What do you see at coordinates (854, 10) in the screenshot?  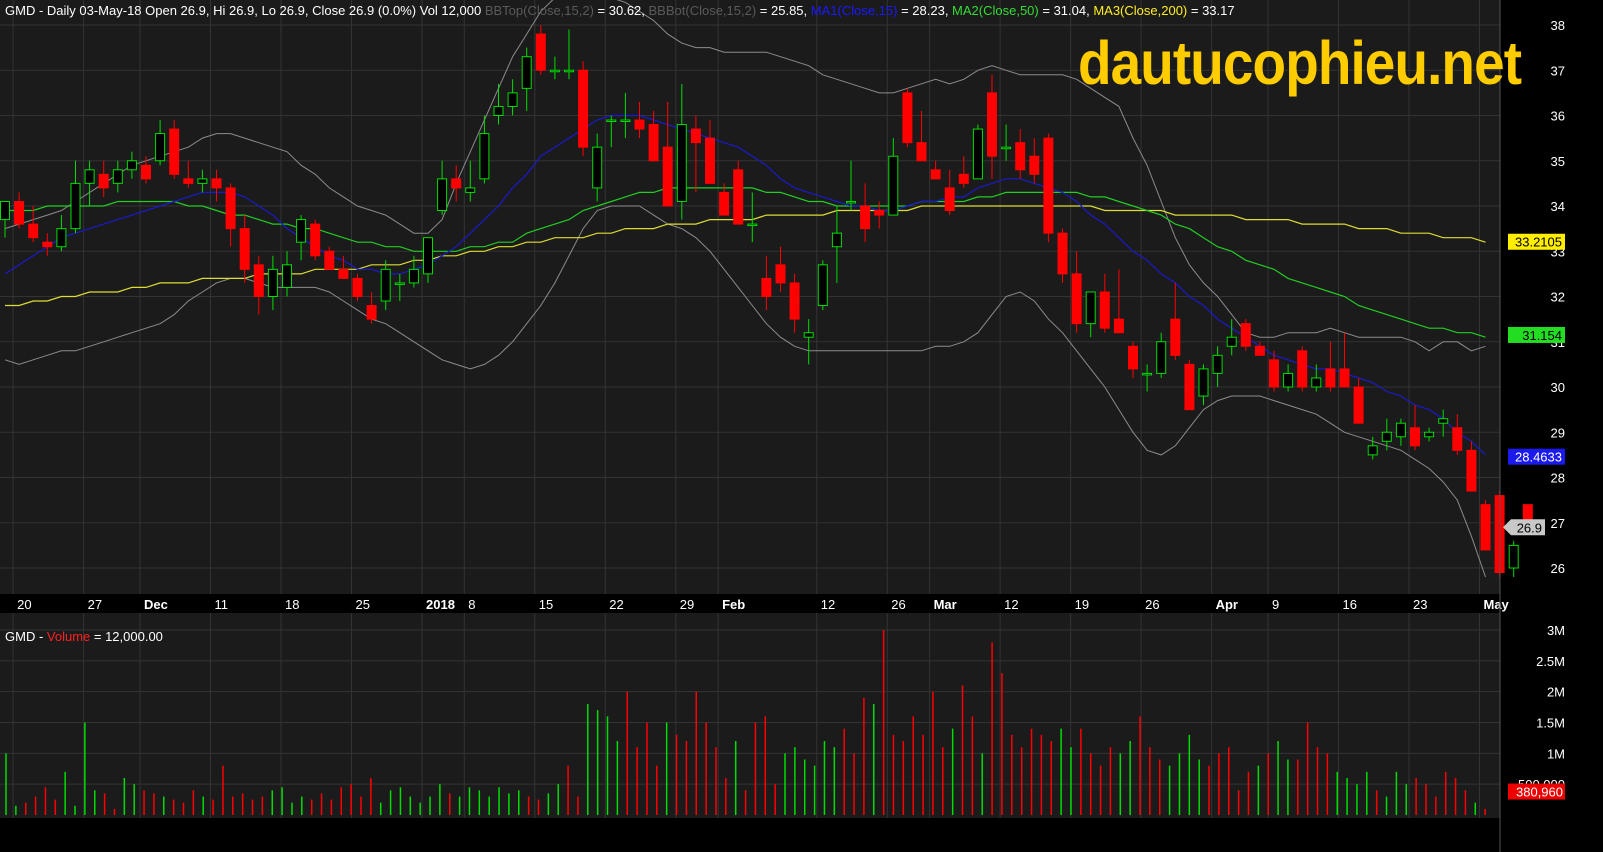 I see `price-header-segment-5: MA1(Close,15)` at bounding box center [854, 10].